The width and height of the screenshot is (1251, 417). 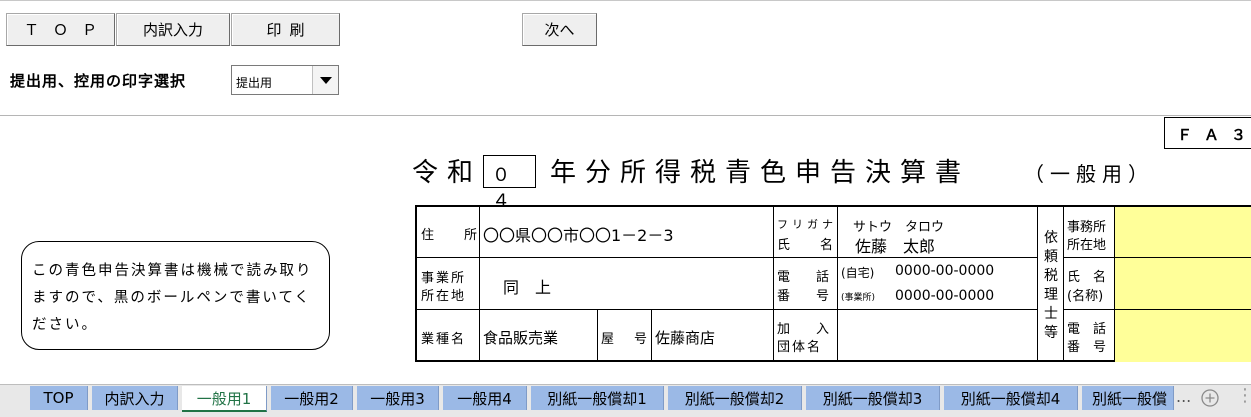 What do you see at coordinates (1087, 347) in the screenshot?
I see `acct-phone-label-2: 番 号` at bounding box center [1087, 347].